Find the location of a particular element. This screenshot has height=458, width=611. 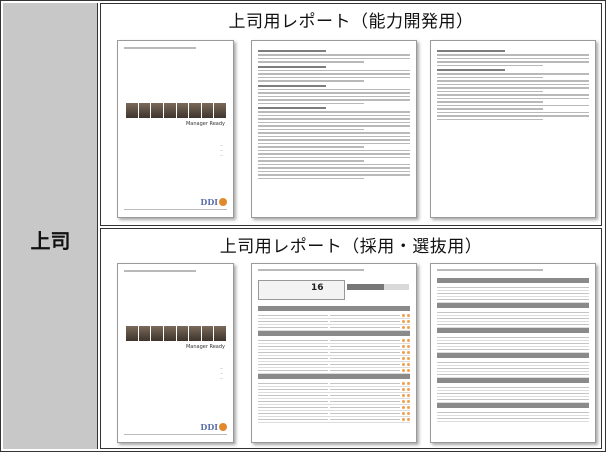

role-label: 上司 is located at coordinates (50, 241).